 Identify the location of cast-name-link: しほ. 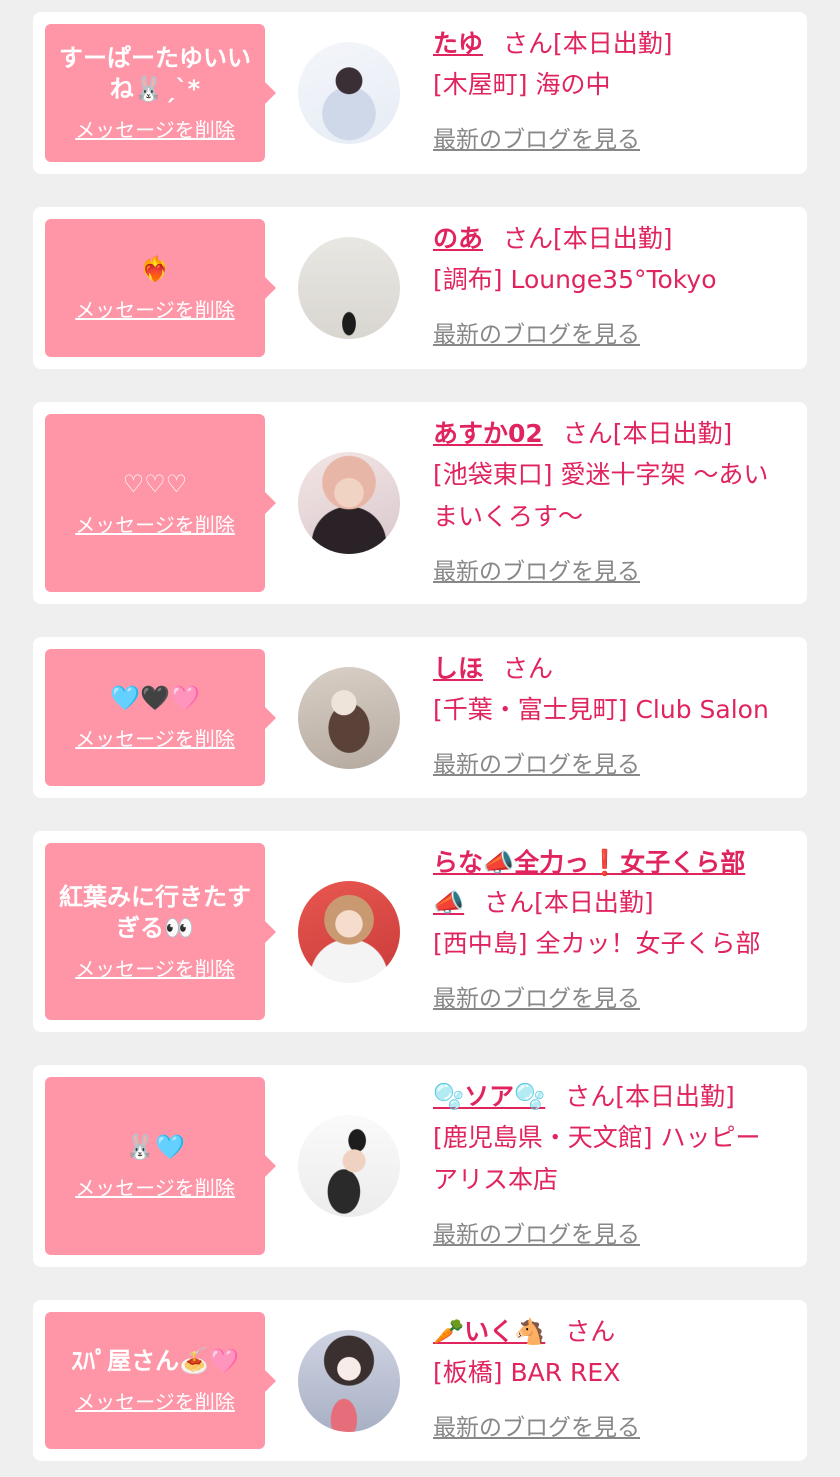
(458, 668).